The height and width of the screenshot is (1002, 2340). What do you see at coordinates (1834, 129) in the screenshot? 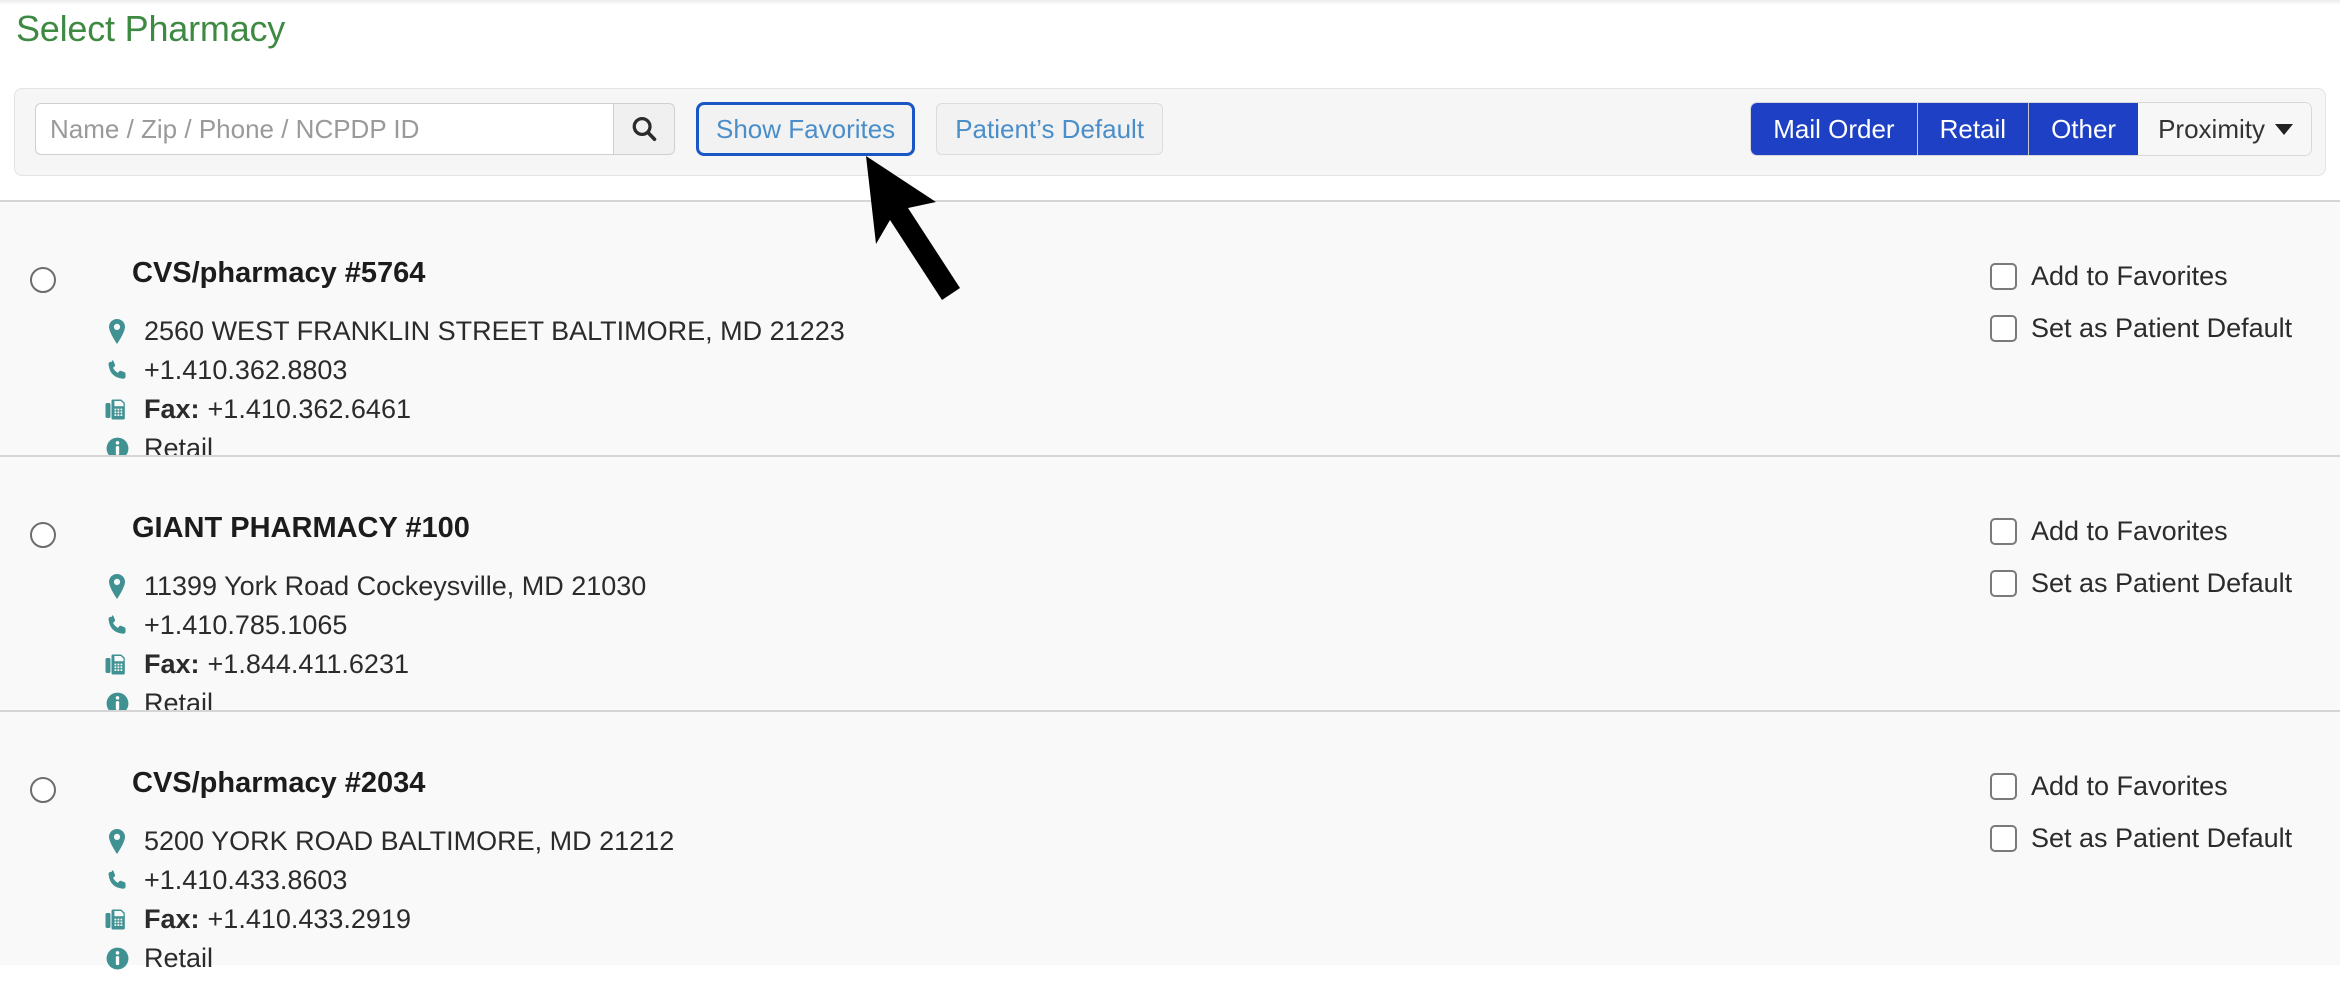
I see `filter-mail-order-button: Mail Order` at bounding box center [1834, 129].